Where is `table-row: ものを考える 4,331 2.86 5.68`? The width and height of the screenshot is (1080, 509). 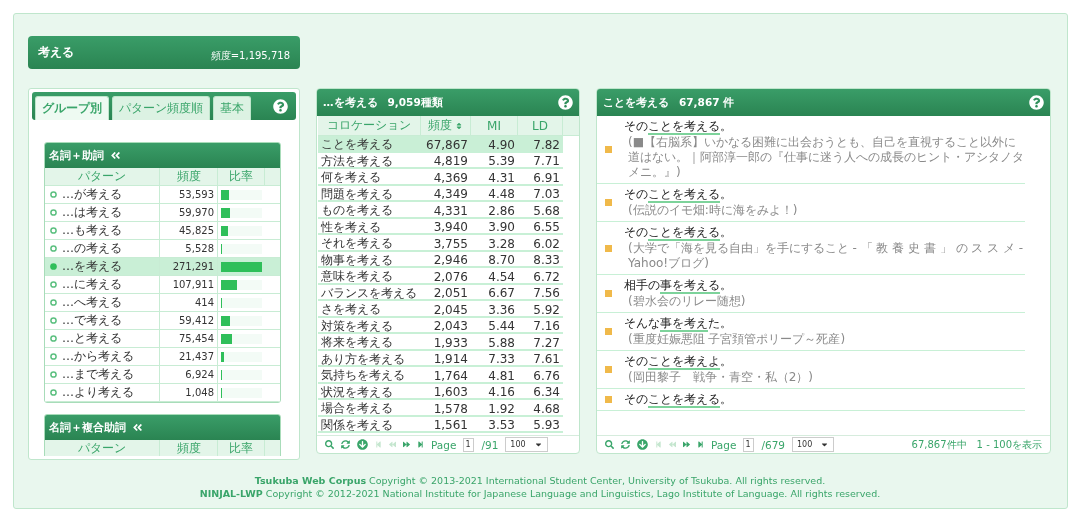 table-row: ものを考える 4,331 2.86 5.68 is located at coordinates (440, 210).